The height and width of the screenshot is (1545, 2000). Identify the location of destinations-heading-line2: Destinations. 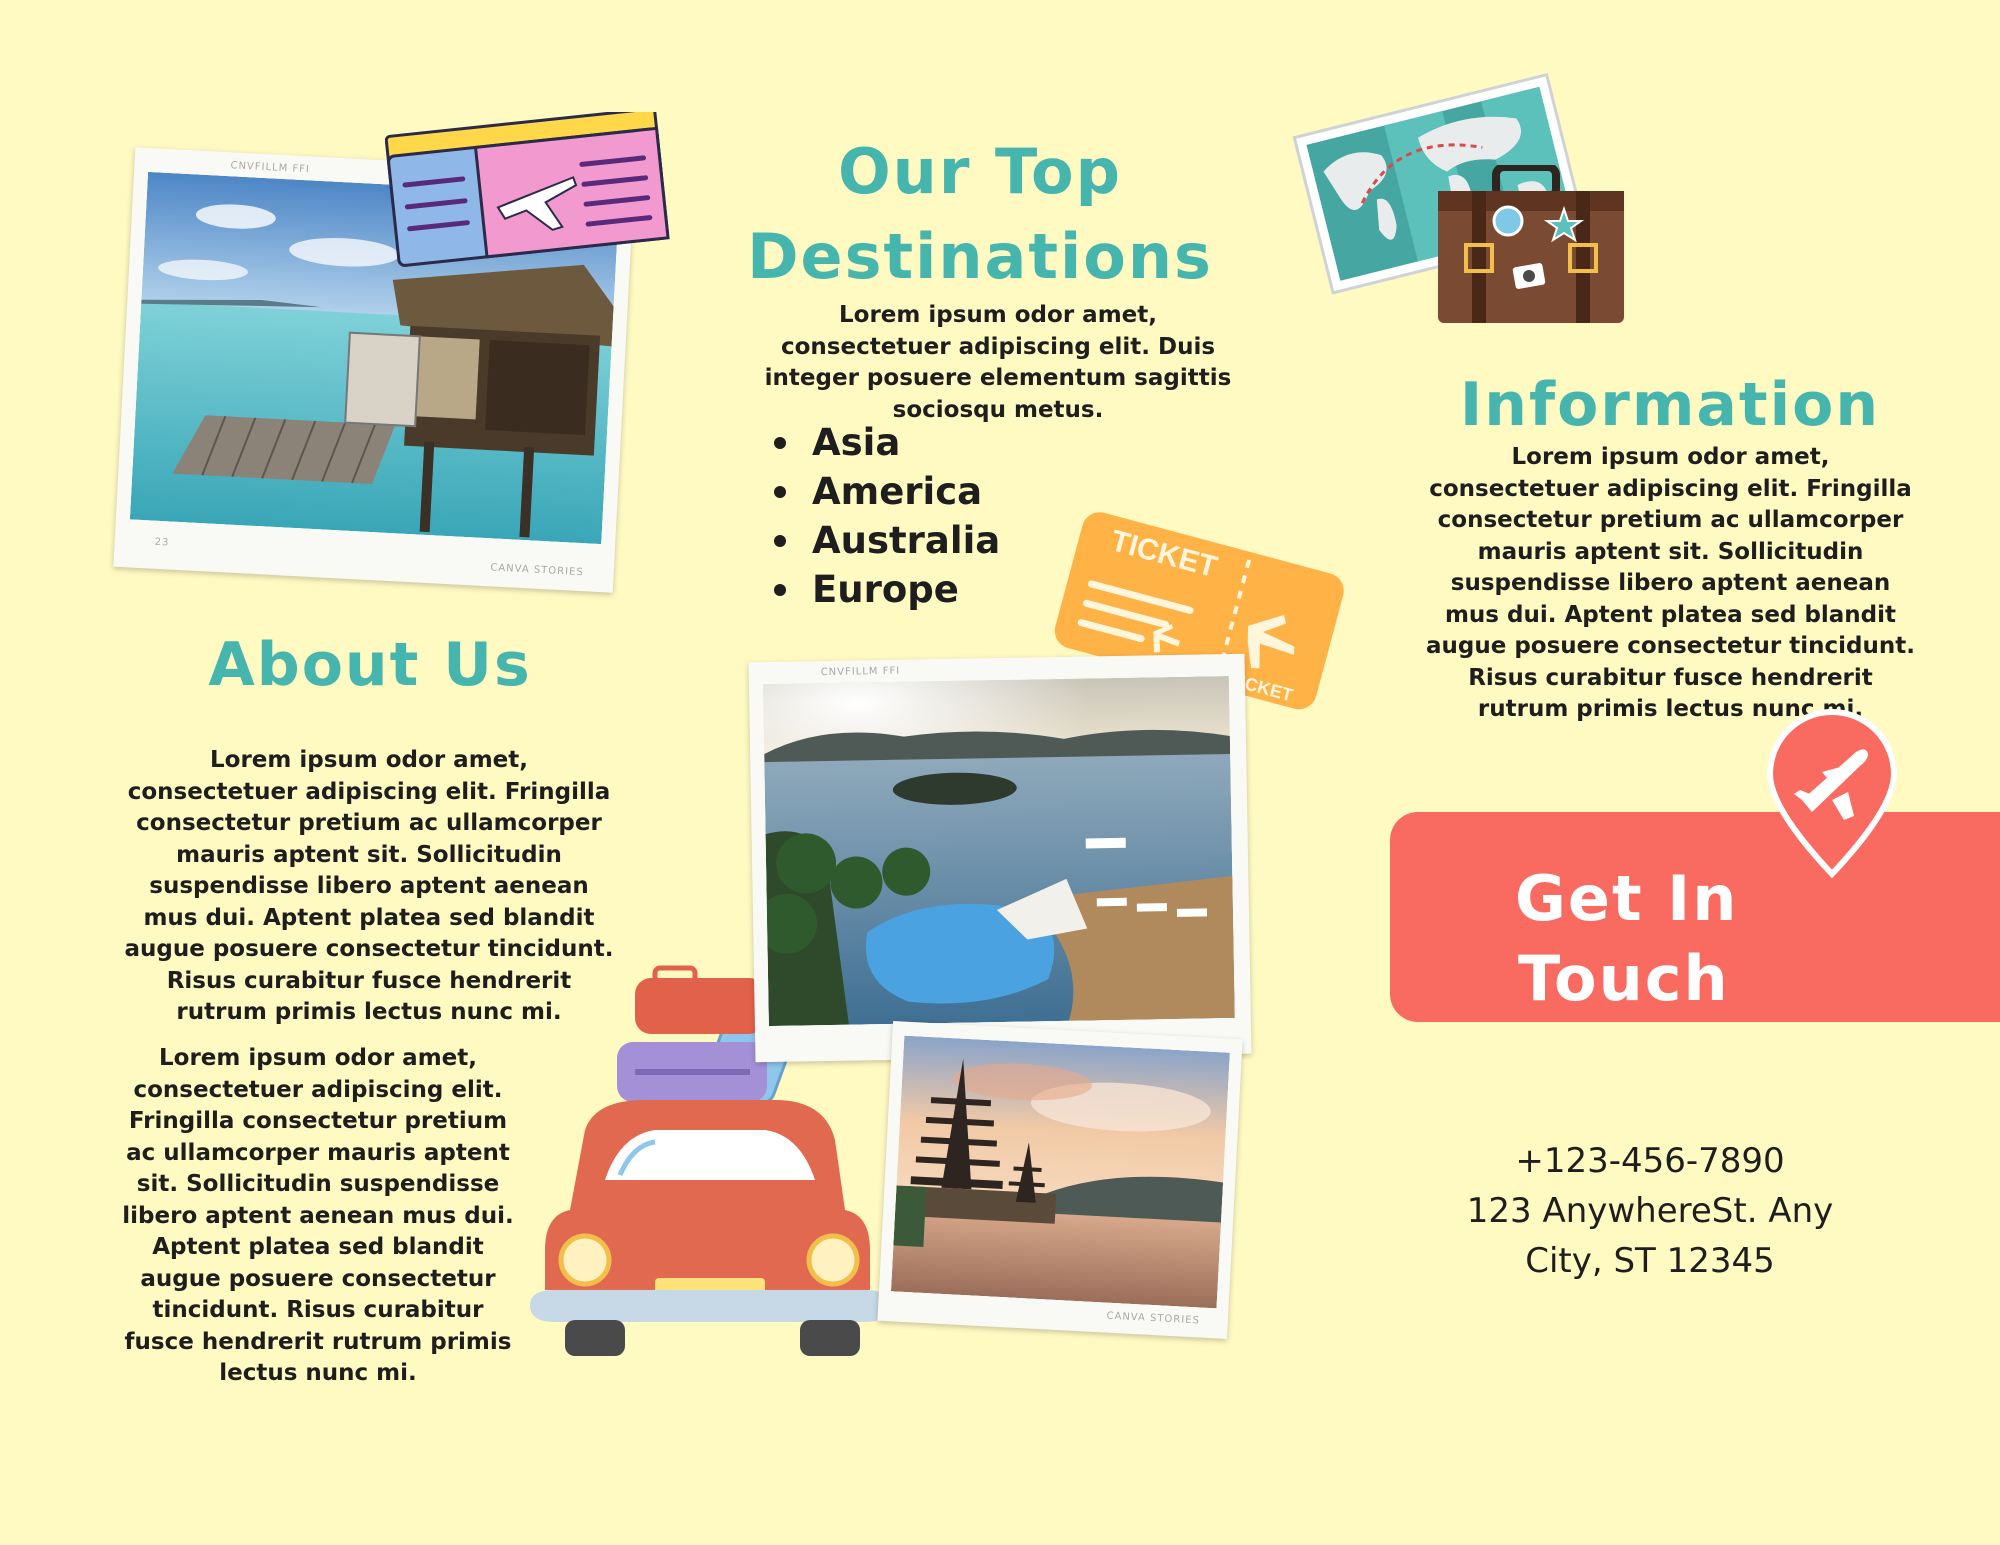
(980, 256).